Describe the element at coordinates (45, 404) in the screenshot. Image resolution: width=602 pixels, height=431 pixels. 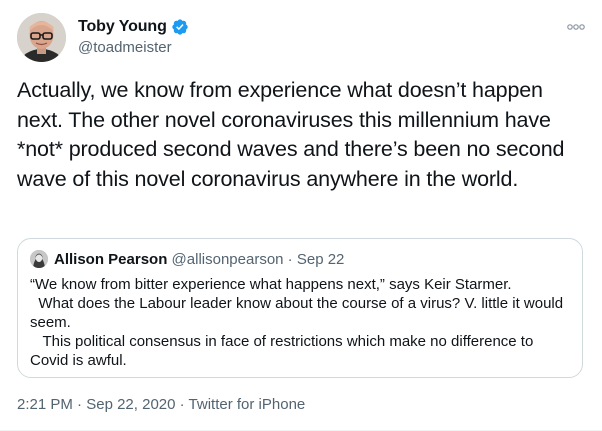
I see `tweet-time: 2:21 PM` at that location.